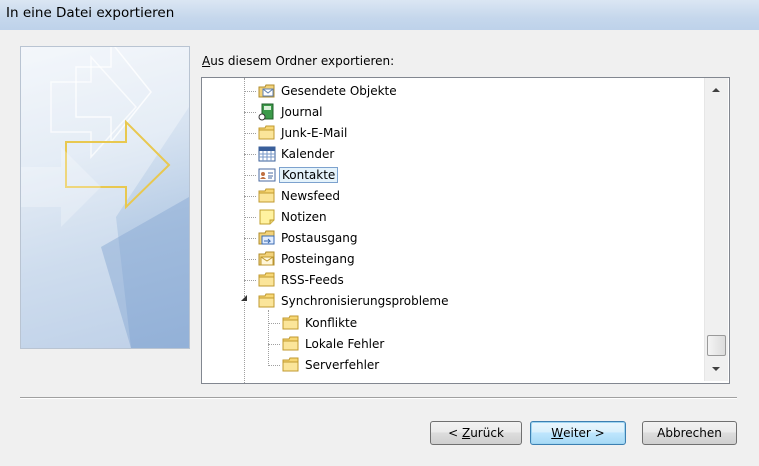  I want to click on title-bar: In eine Datei exportieren, so click(379, 15).